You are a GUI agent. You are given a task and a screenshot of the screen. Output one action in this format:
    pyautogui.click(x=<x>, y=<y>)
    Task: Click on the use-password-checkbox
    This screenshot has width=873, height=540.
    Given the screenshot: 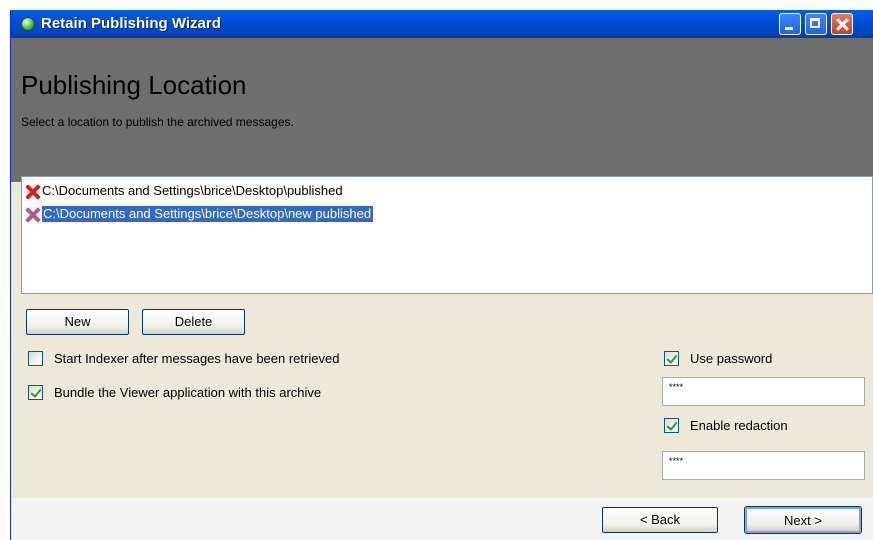 What is the action you would take?
    pyautogui.click(x=671, y=358)
    